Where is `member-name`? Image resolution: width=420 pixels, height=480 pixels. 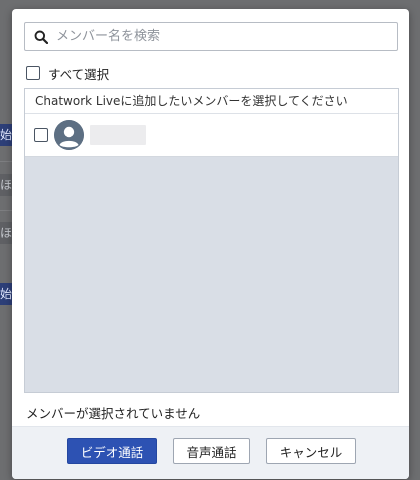
member-name is located at coordinates (118, 135).